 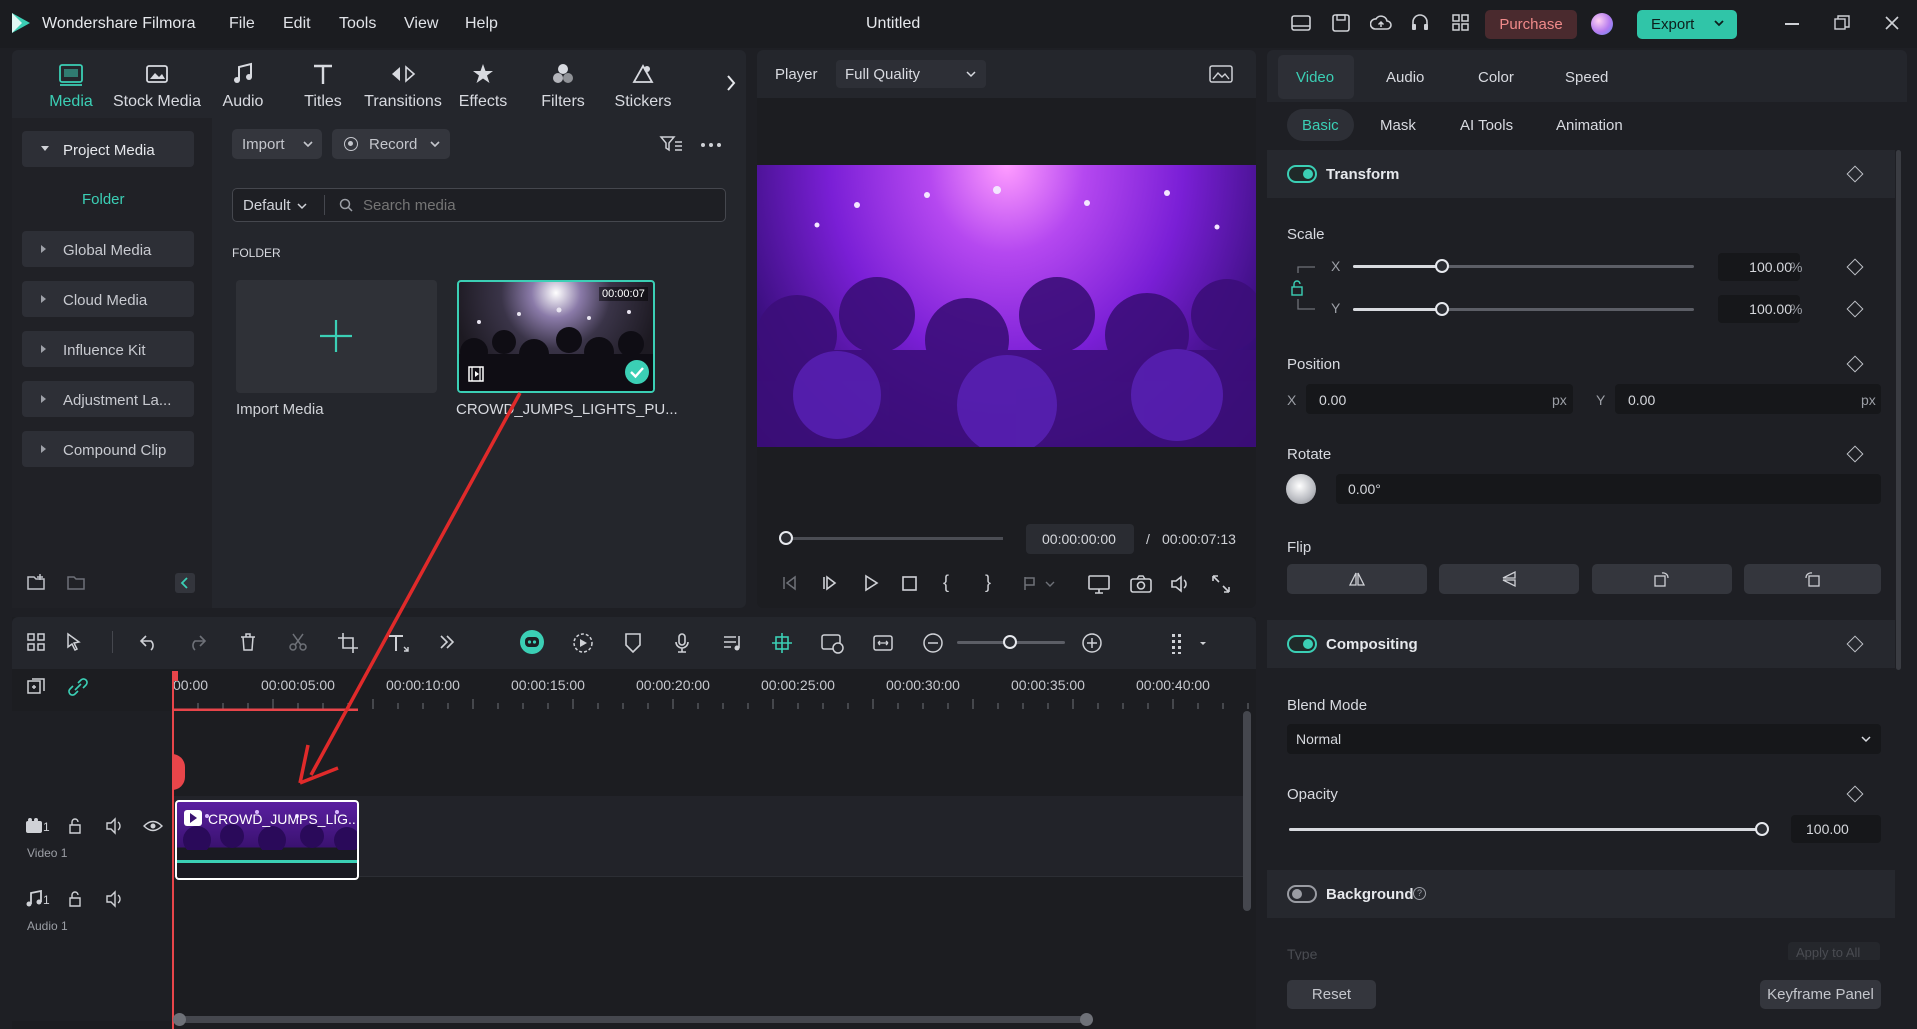 I want to click on zoom-in-icon, so click(x=1092, y=643).